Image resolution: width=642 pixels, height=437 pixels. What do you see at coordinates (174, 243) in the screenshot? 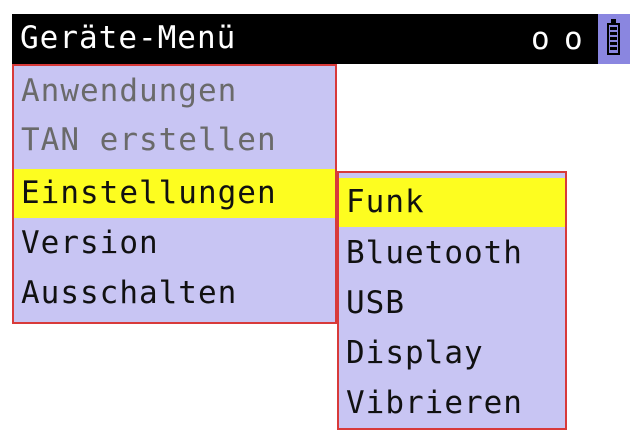
I see `menu-item-version: Version` at bounding box center [174, 243].